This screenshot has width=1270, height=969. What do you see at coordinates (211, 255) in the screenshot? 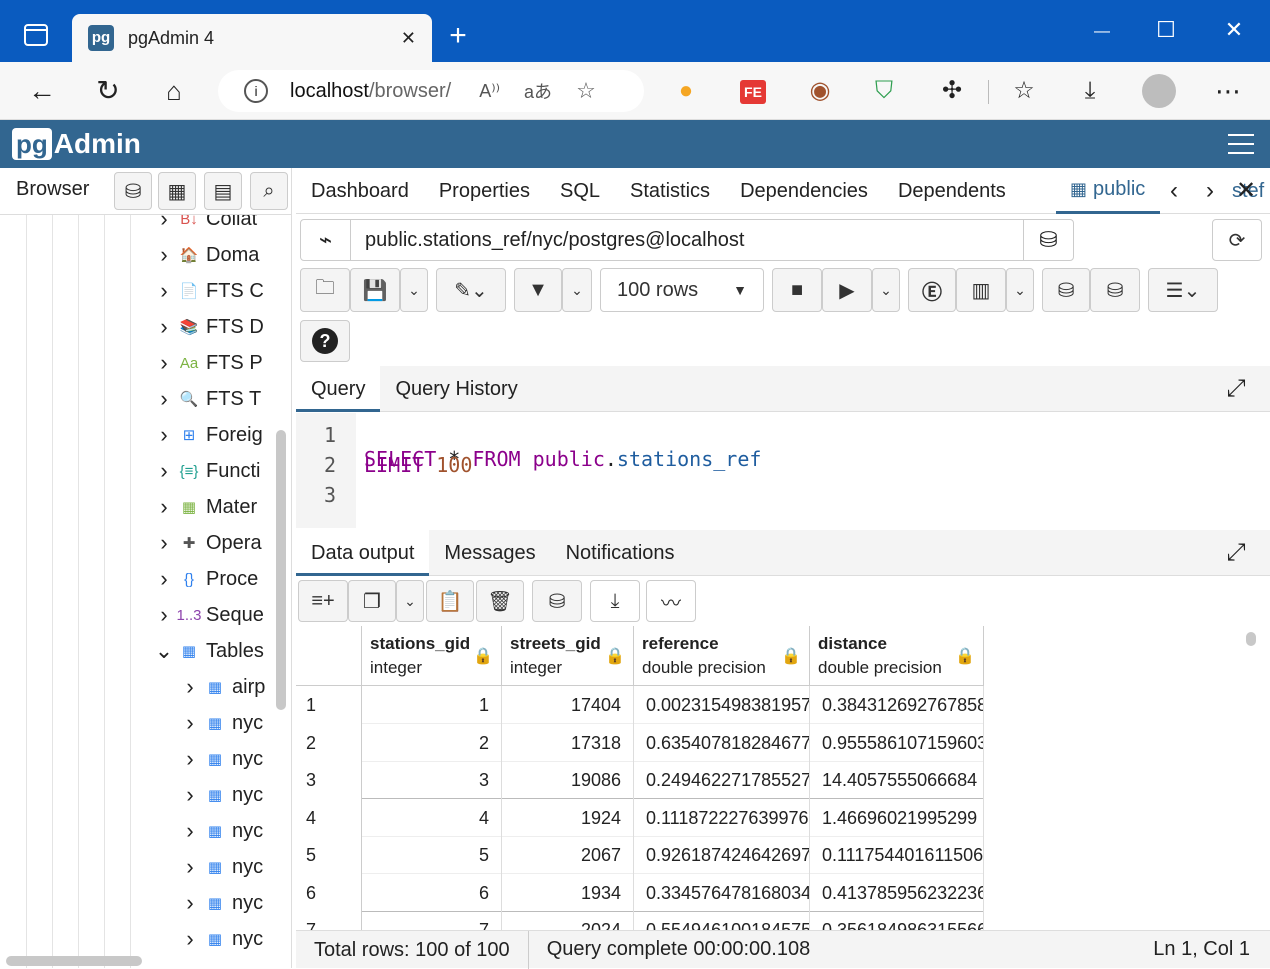
I see `tree-item: › 🏠 Doma` at bounding box center [211, 255].